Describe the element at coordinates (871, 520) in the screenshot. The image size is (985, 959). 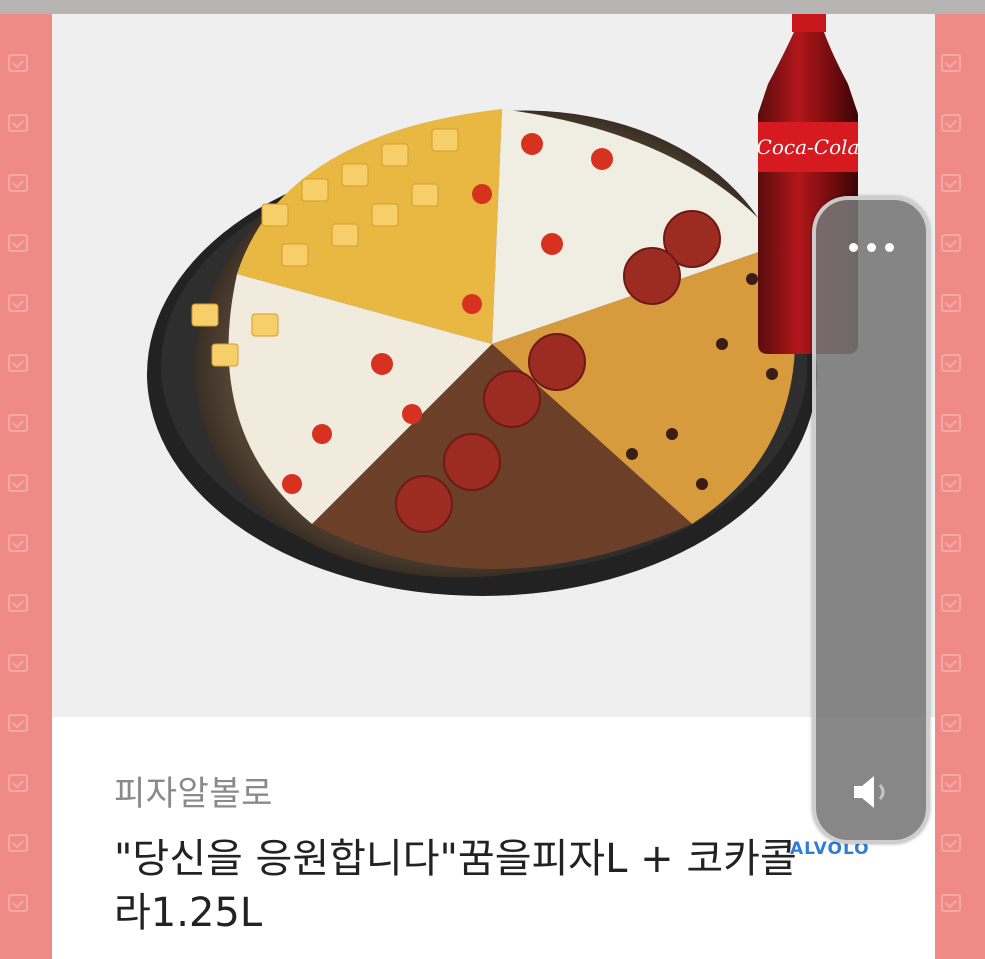
I see `floating-control-panel` at that location.